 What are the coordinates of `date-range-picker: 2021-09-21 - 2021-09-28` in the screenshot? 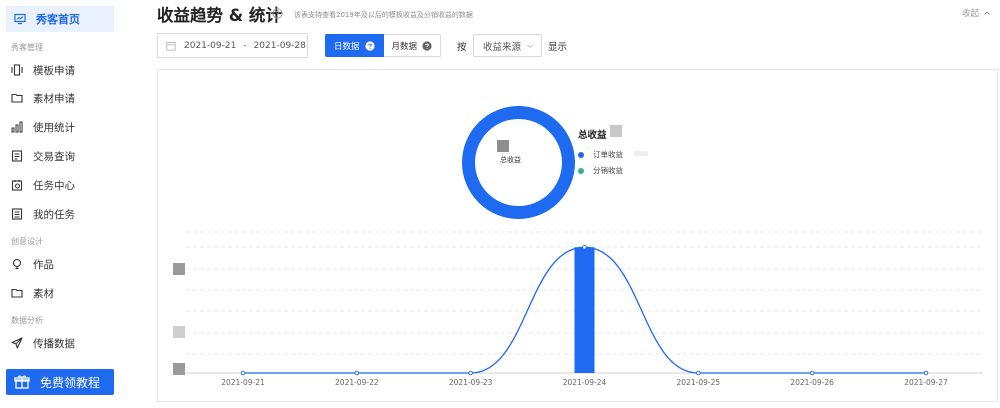 It's located at (232, 45).